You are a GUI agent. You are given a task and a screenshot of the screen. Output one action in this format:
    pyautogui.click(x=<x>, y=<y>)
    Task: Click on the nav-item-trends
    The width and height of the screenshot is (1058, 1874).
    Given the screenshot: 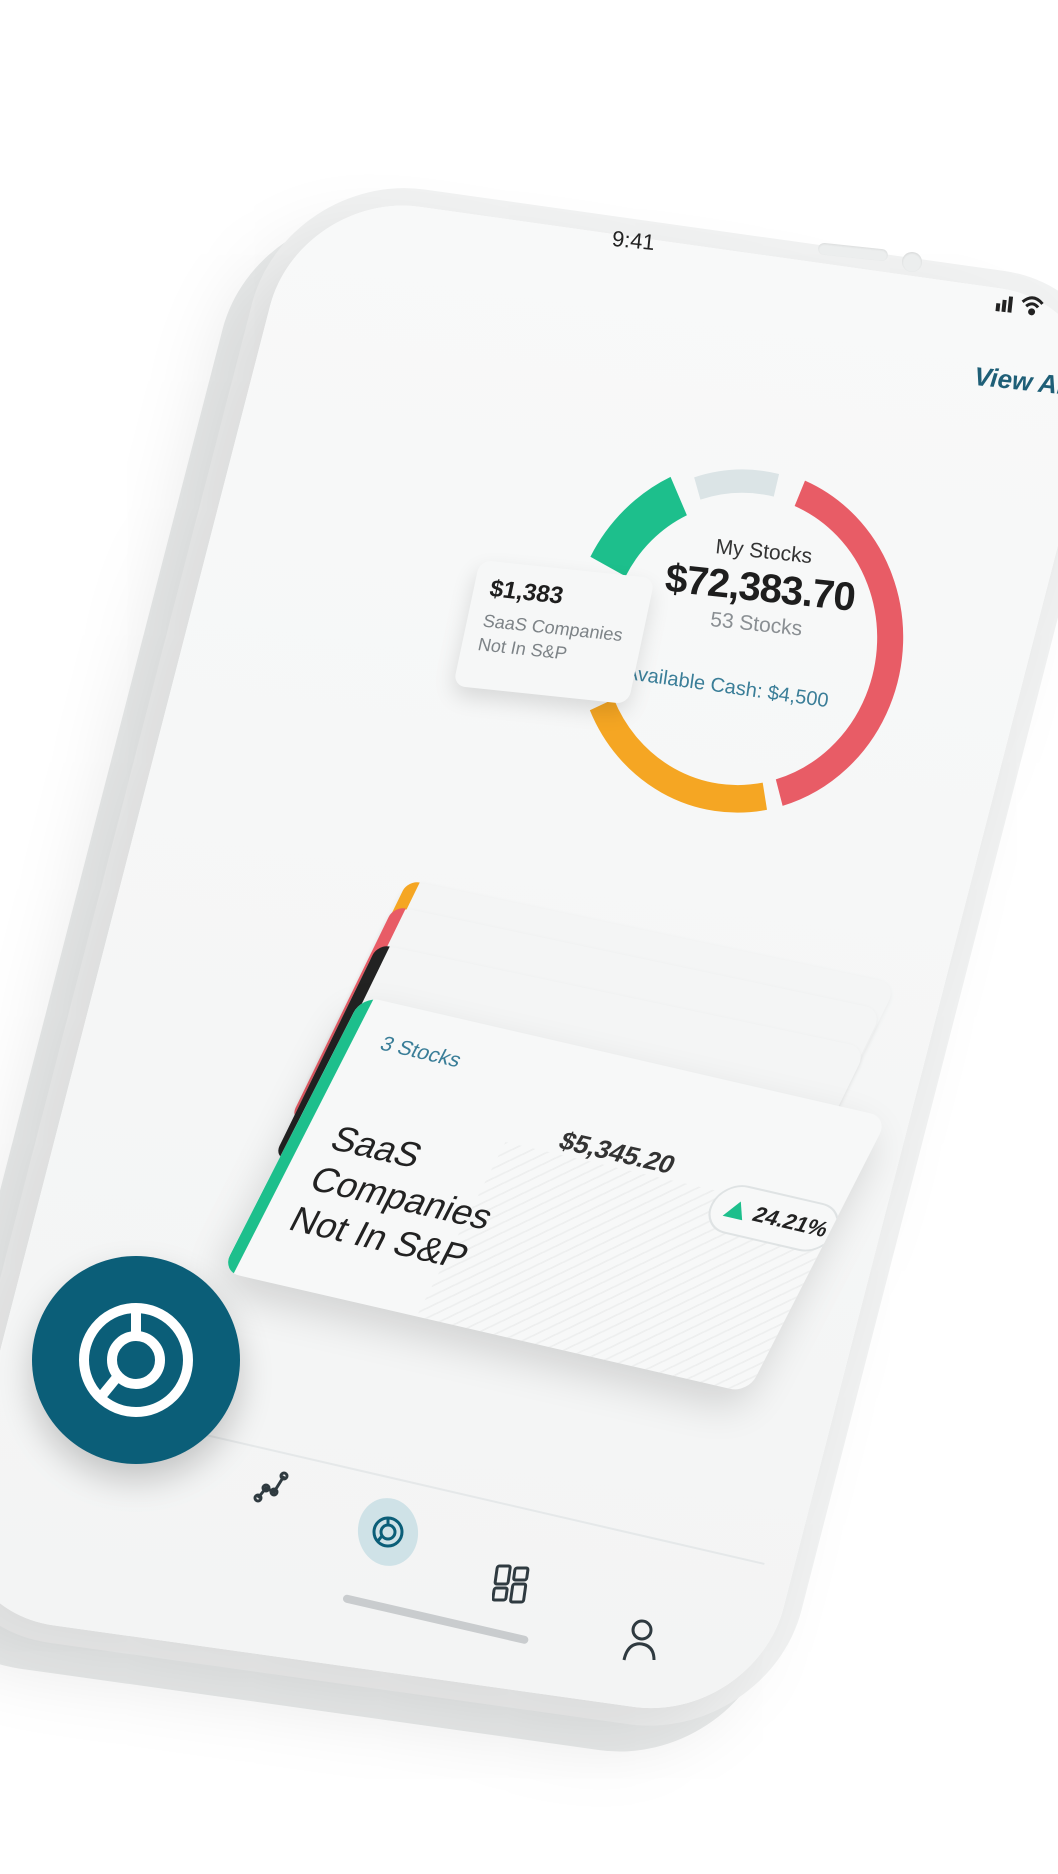 What is the action you would take?
    pyautogui.click(x=272, y=1486)
    